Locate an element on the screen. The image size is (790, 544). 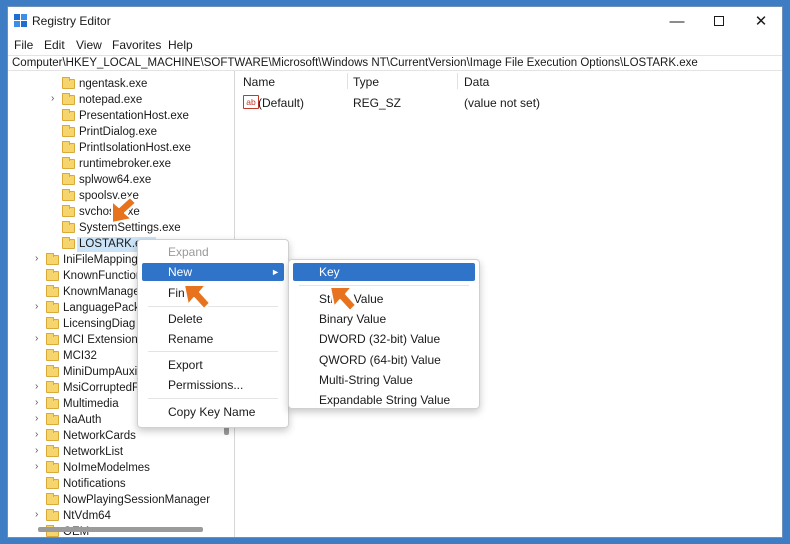
maximize-button is located at coordinates (719, 21).